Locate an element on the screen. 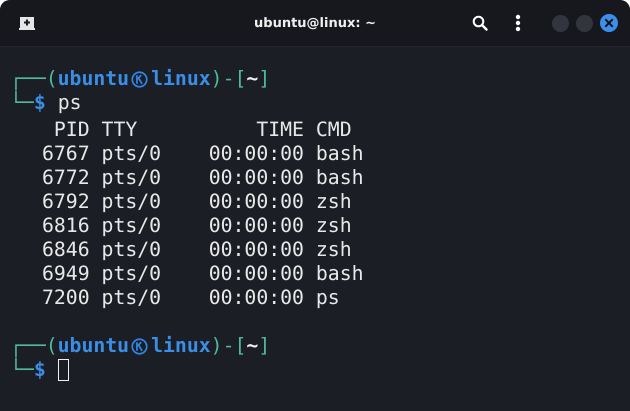  close-icon is located at coordinates (609, 23).